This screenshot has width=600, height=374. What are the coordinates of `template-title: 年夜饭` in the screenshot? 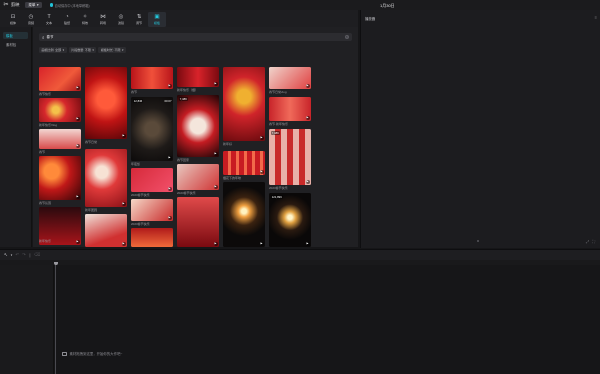 It's located at (136, 164).